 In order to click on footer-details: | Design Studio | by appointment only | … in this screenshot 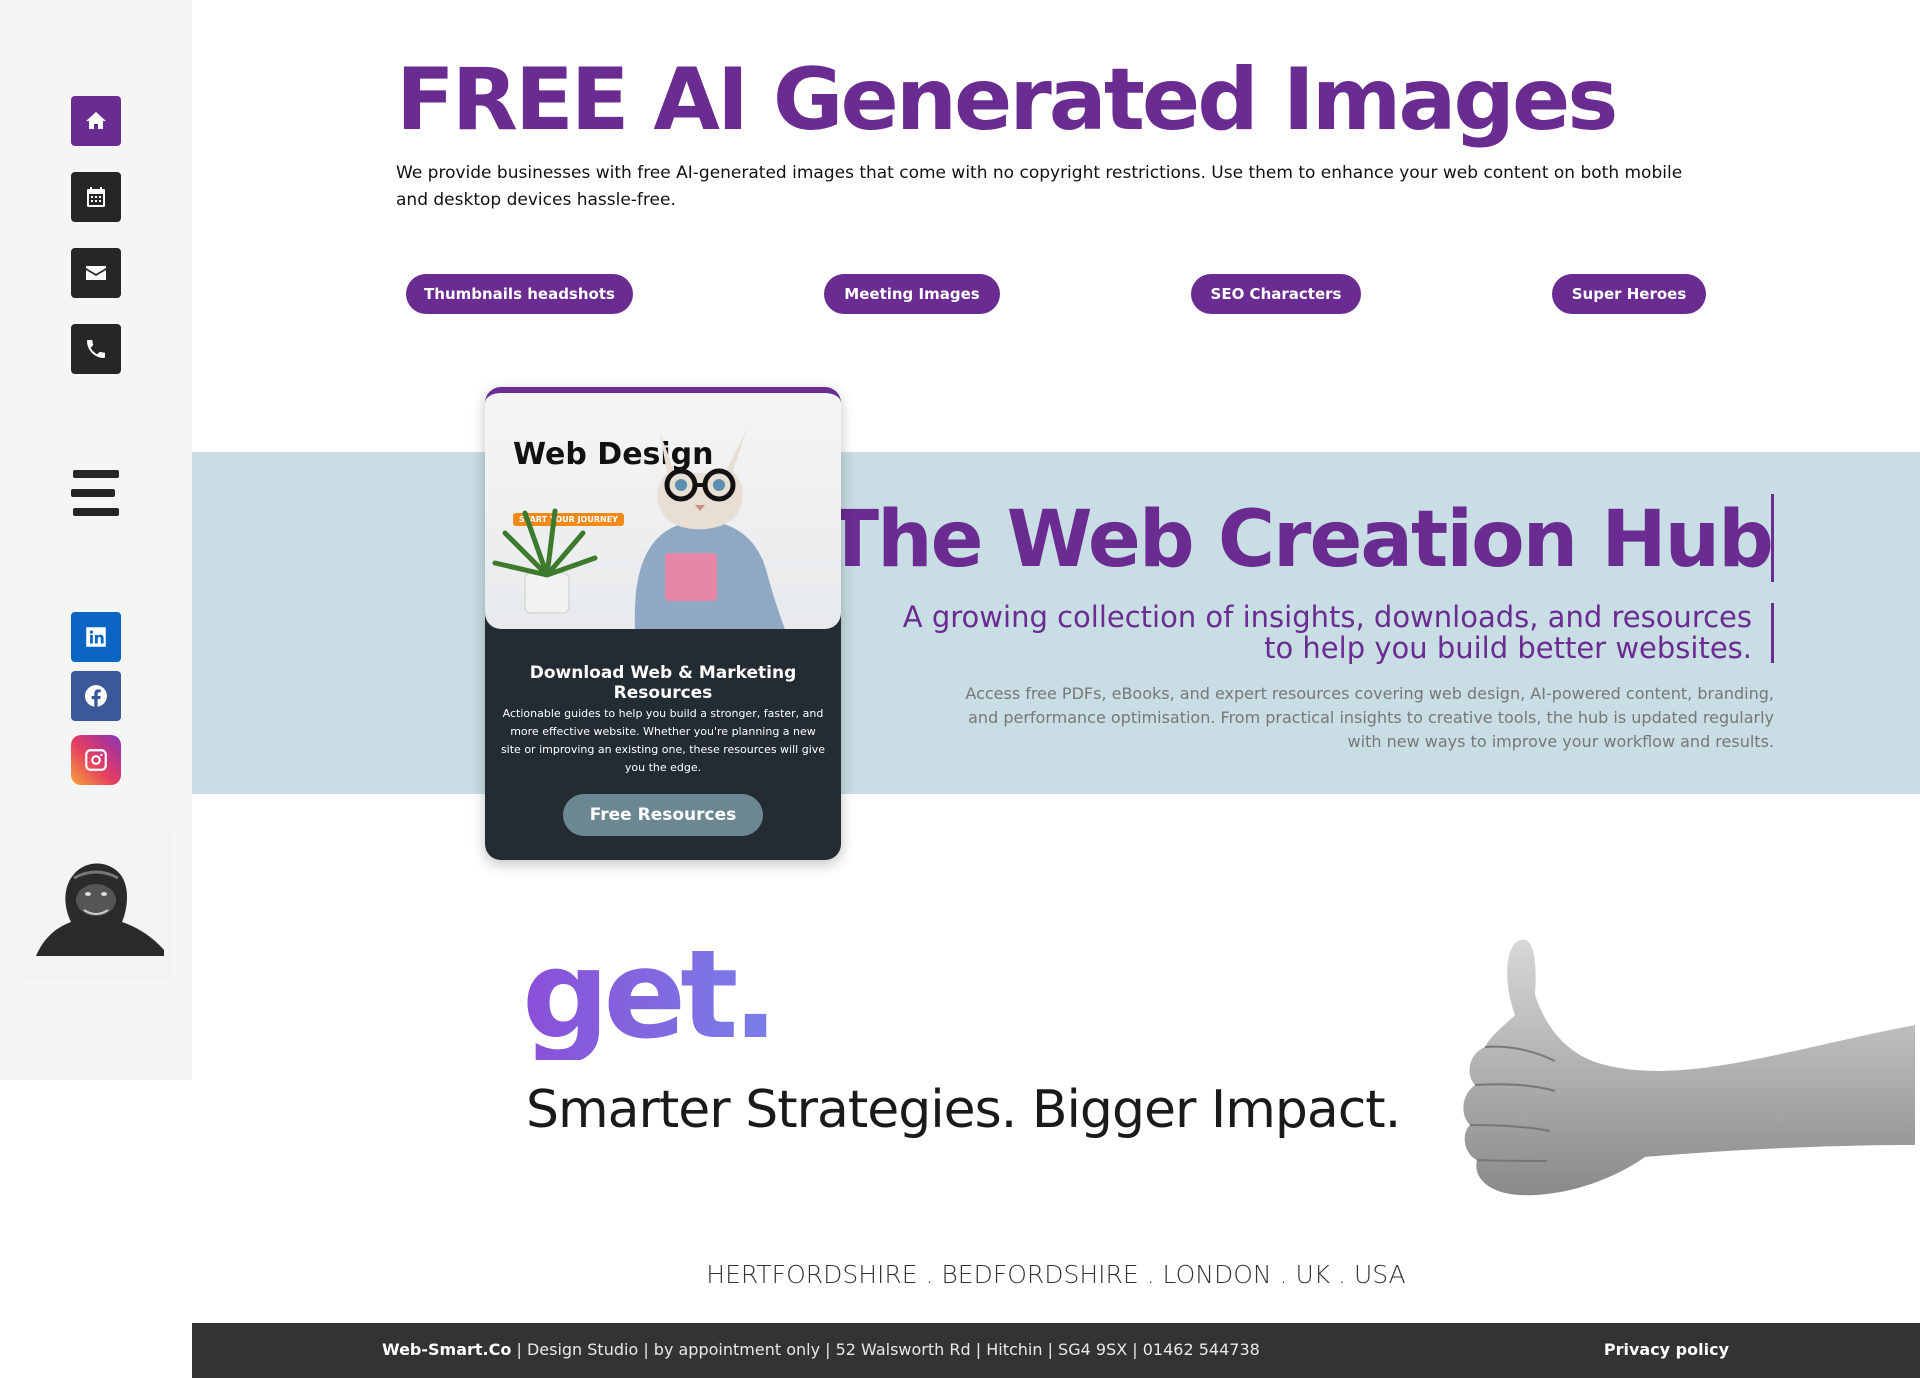, I will do `click(885, 1349)`.